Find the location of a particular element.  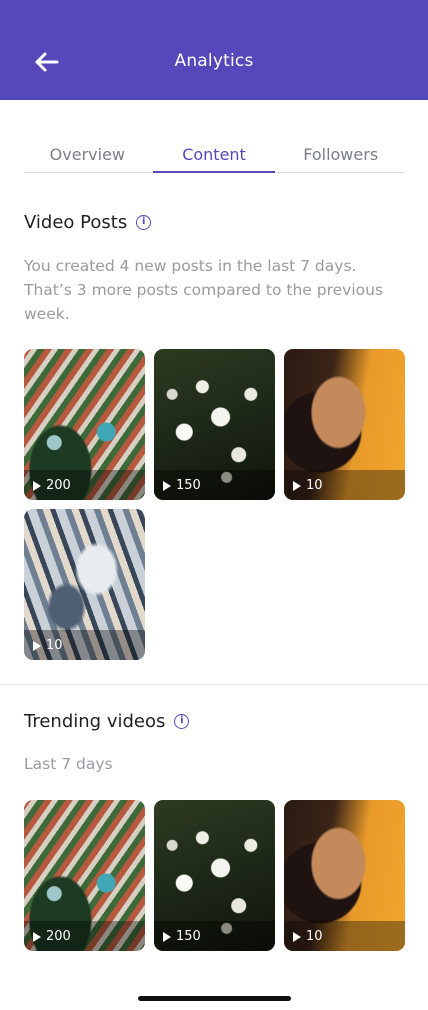

app-header: Analytics is located at coordinates (214, 50).